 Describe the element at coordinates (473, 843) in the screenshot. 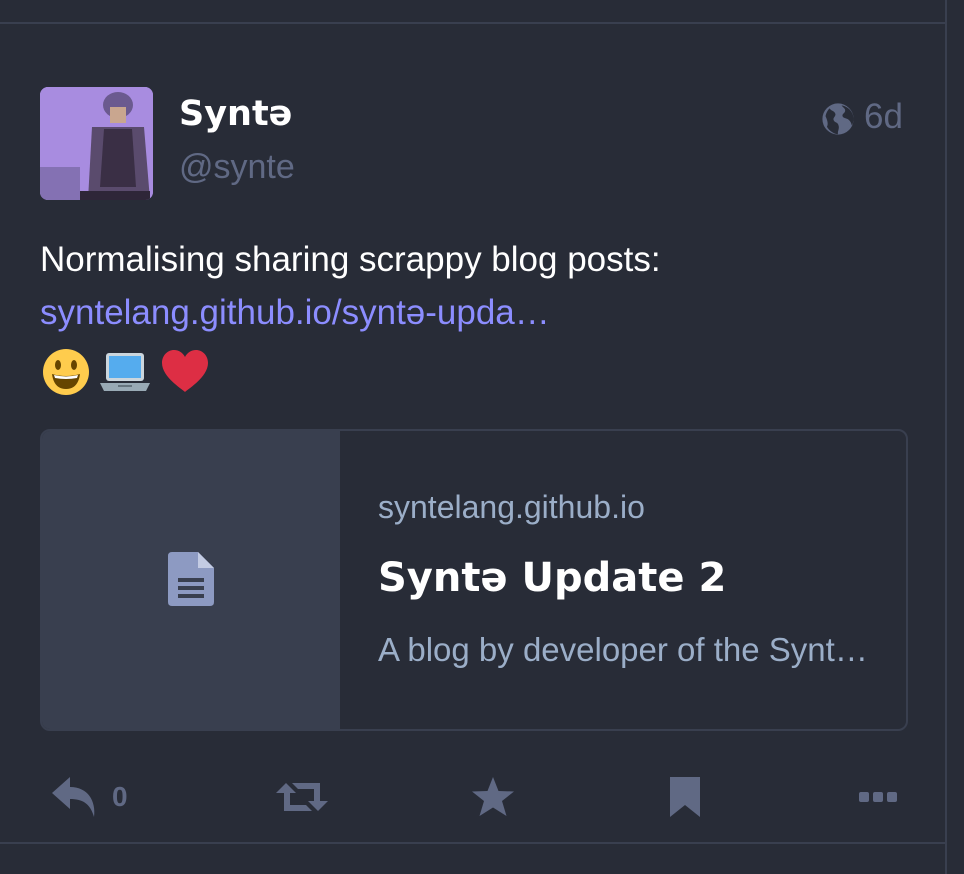

I see `bottom-divider` at that location.